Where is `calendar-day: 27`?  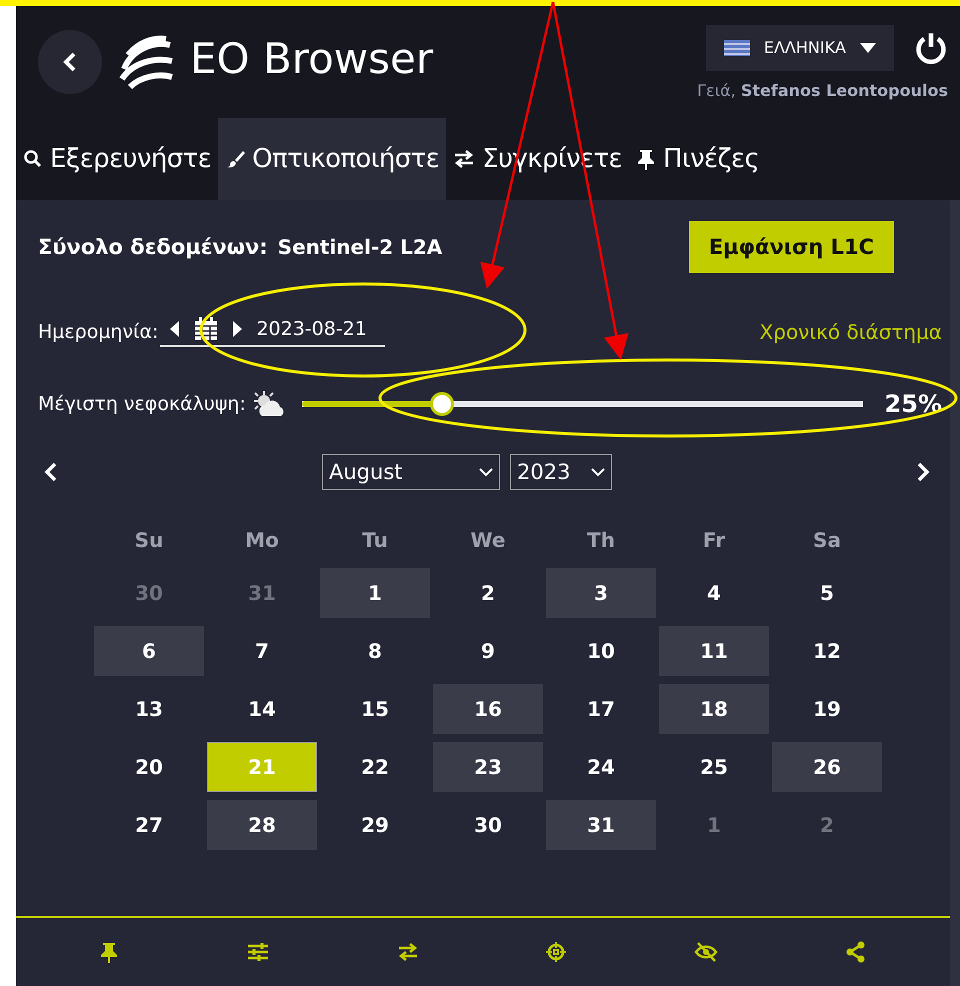
calendar-day: 27 is located at coordinates (149, 825).